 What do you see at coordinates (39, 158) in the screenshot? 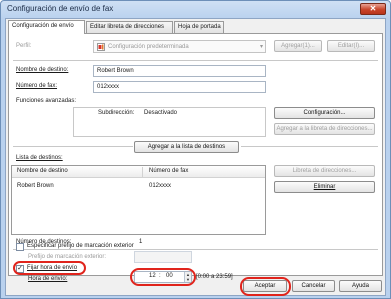
I see `destination-list-label: Lista de destinos:` at bounding box center [39, 158].